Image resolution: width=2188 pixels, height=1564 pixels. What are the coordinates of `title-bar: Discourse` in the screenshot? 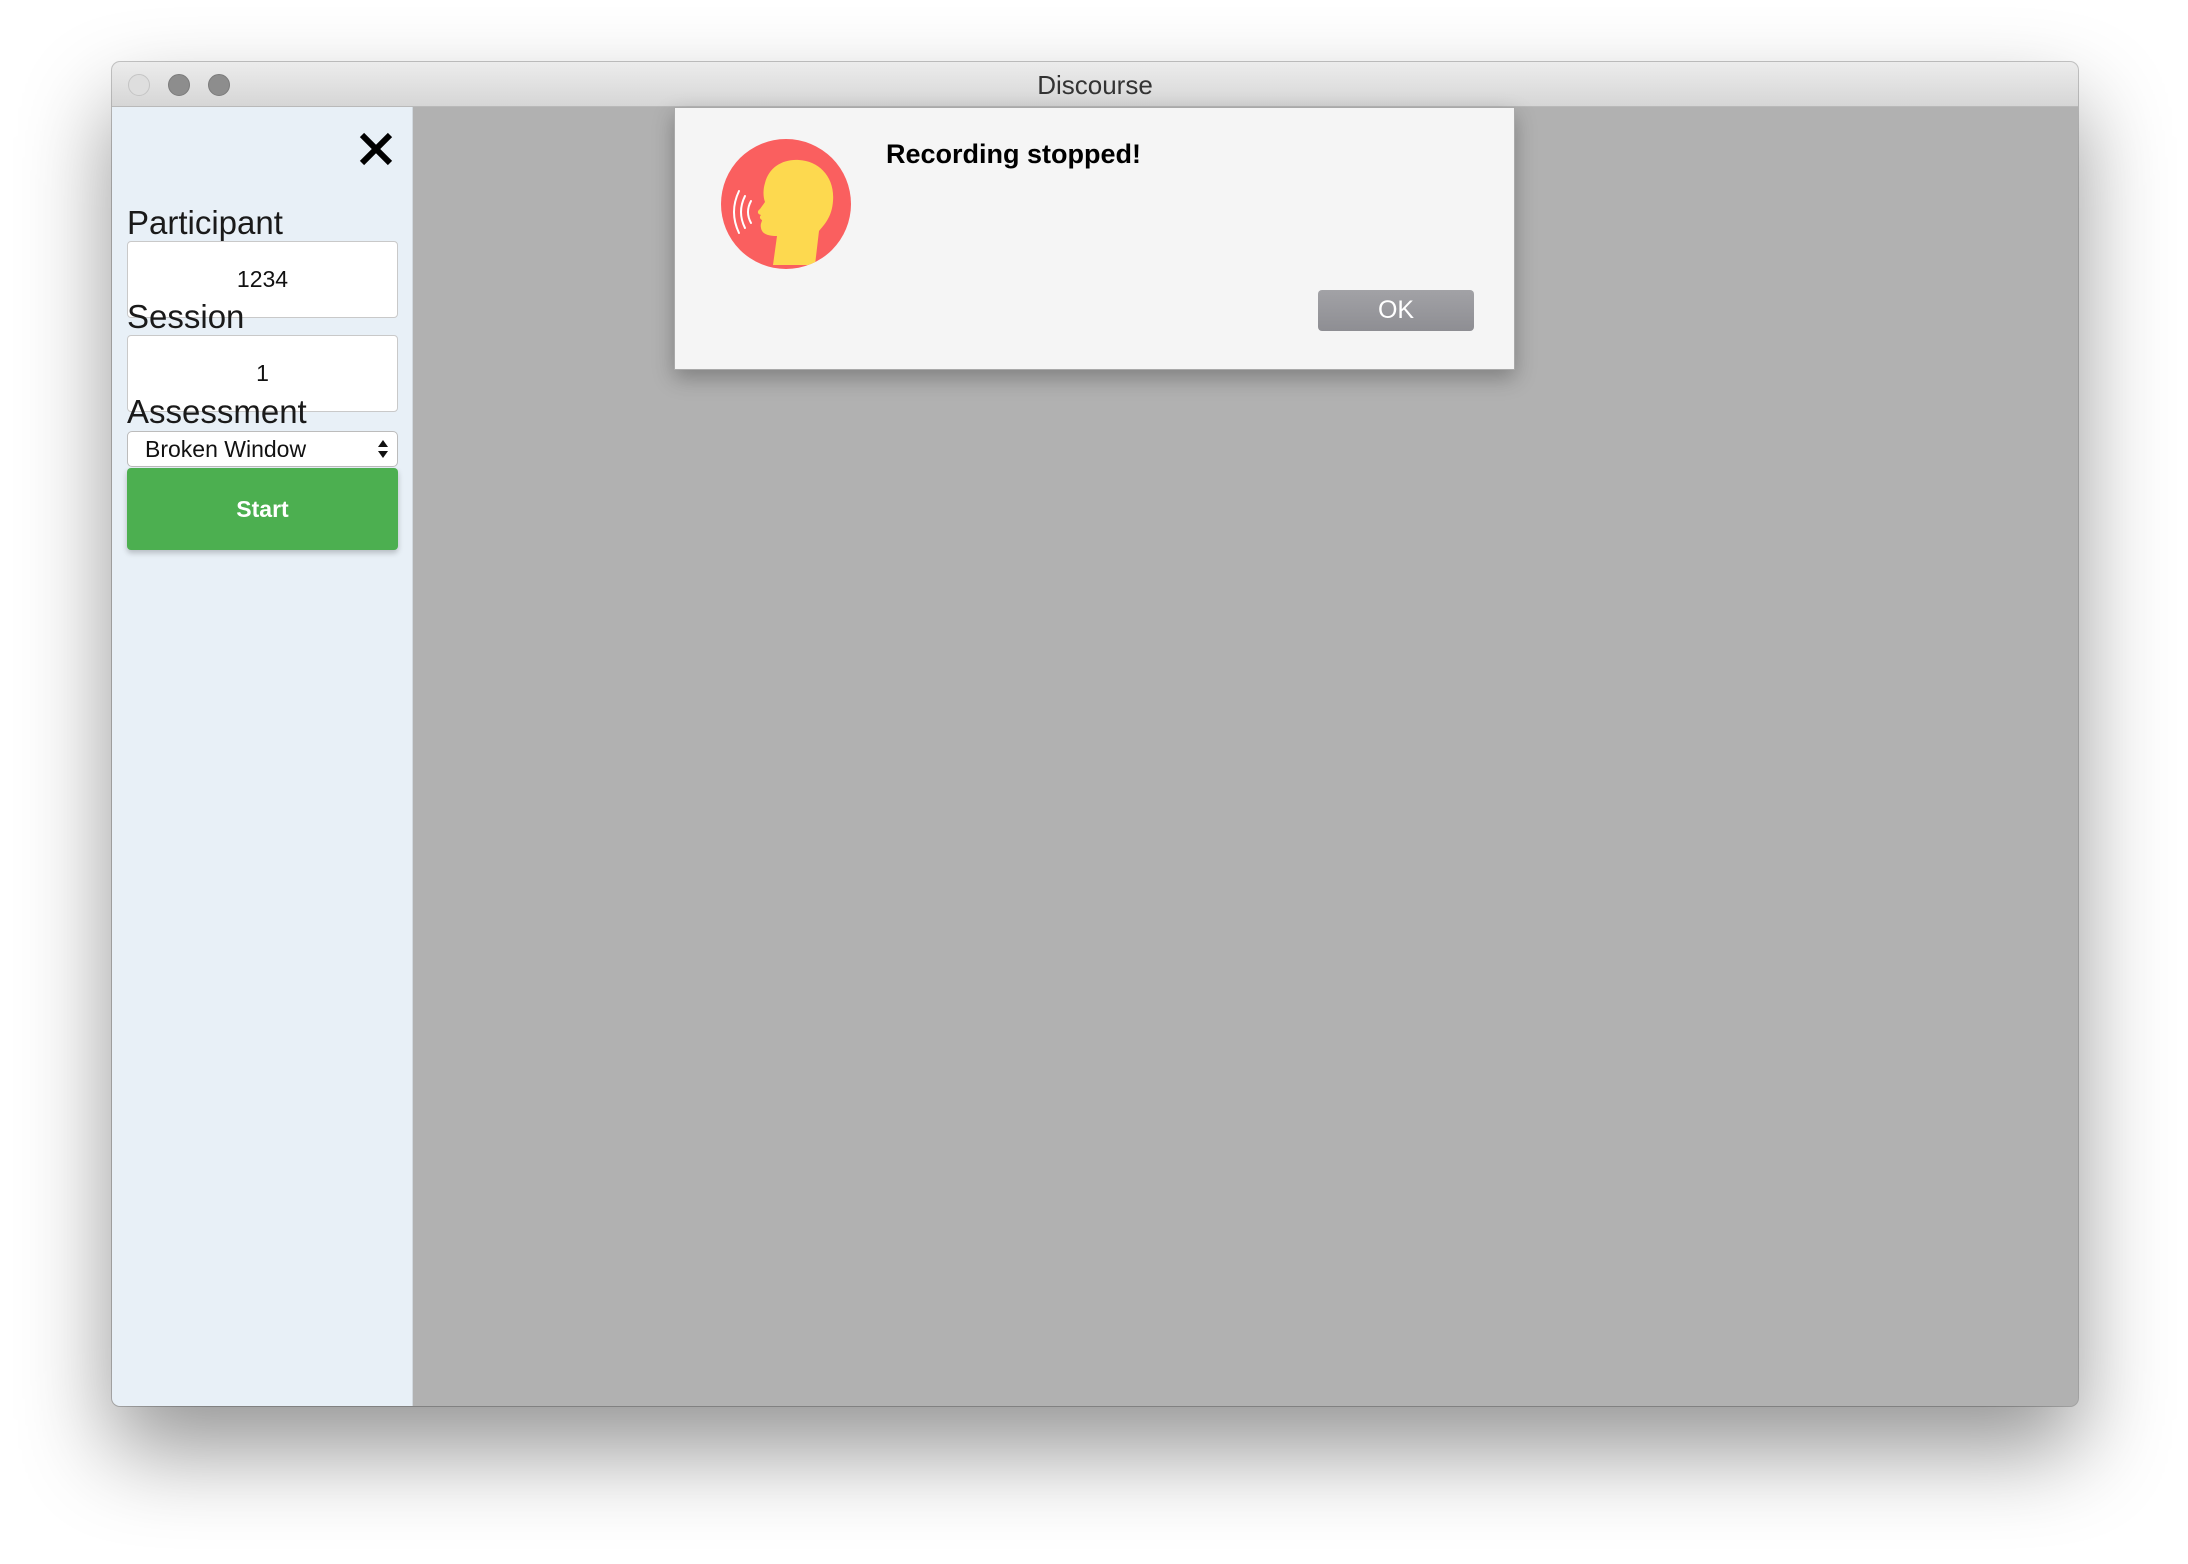 It's located at (1095, 84).